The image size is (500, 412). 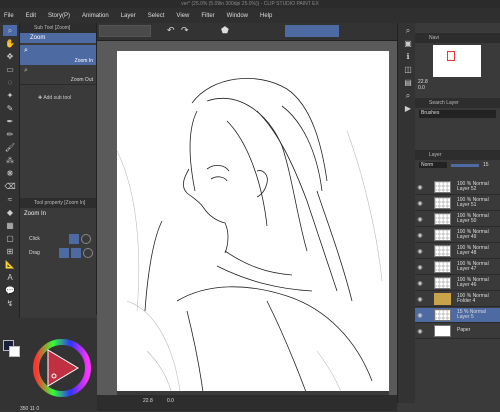 I want to click on menu-file: File, so click(x=9, y=16).